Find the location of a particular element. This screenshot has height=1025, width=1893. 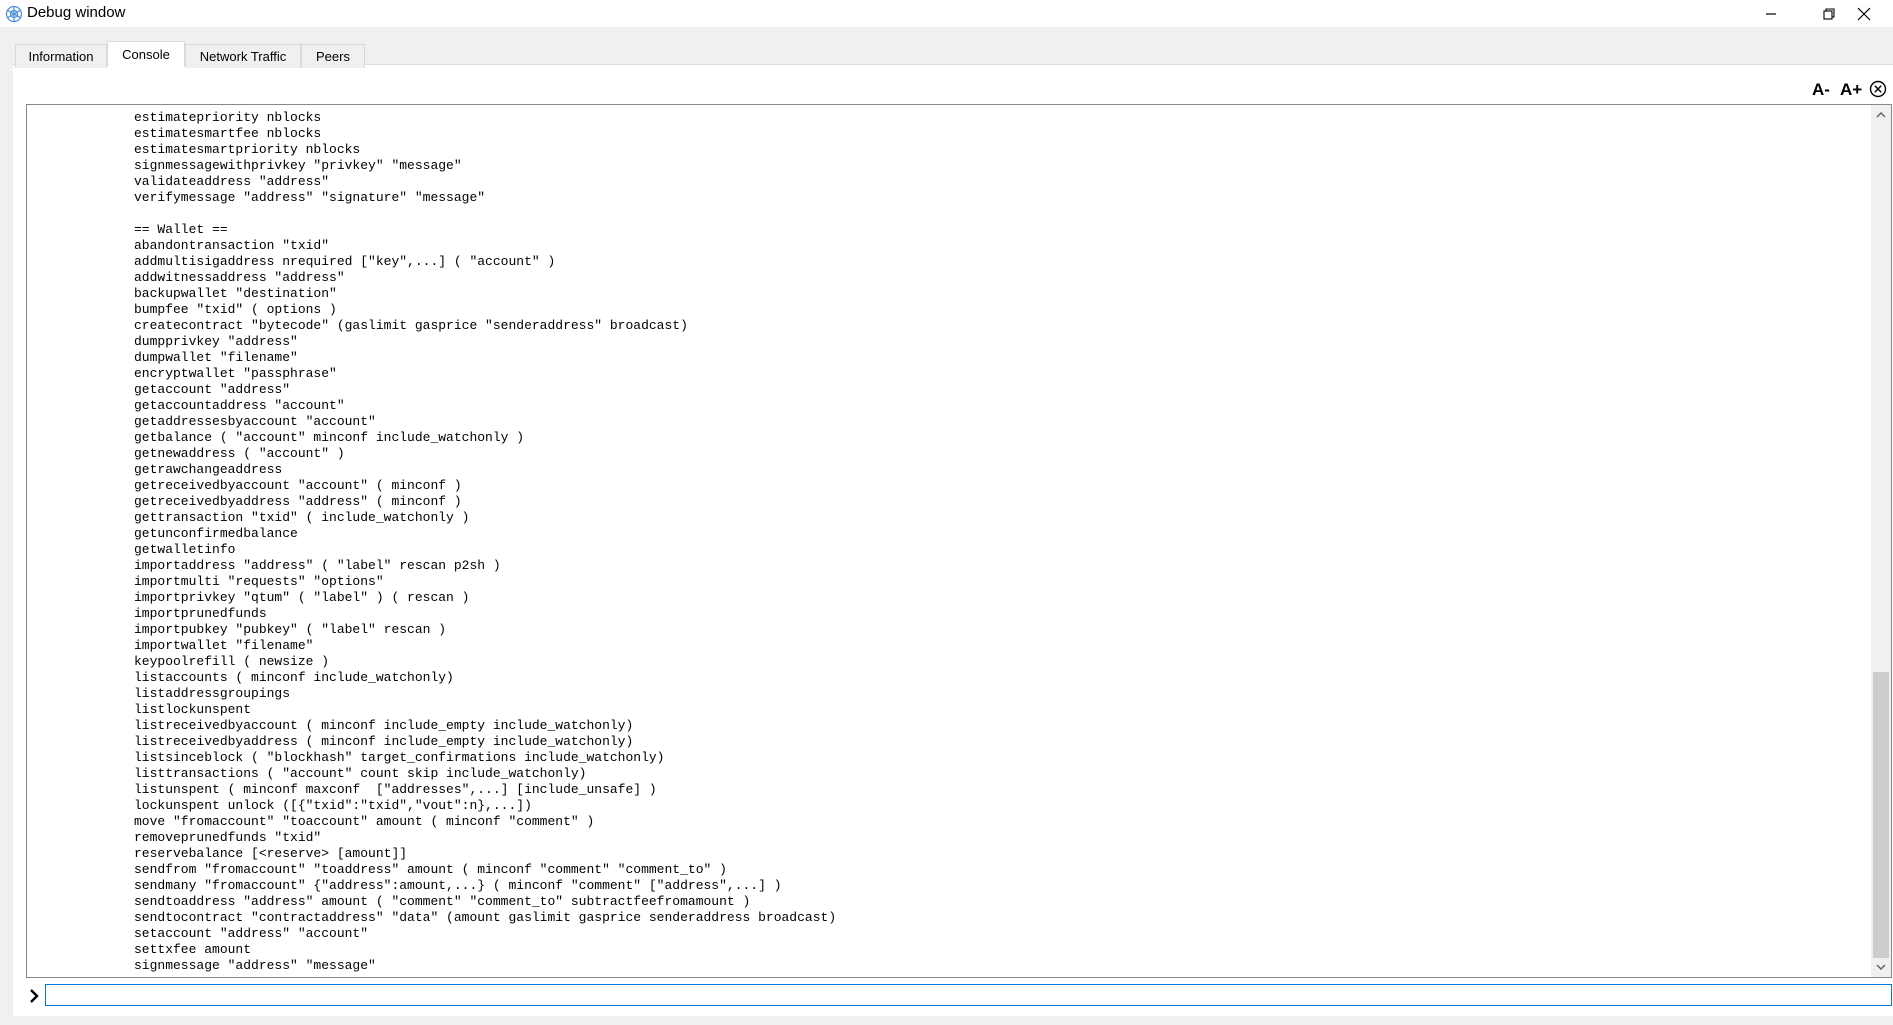

tab-network-traffic: Network Traffic is located at coordinates (243, 56).